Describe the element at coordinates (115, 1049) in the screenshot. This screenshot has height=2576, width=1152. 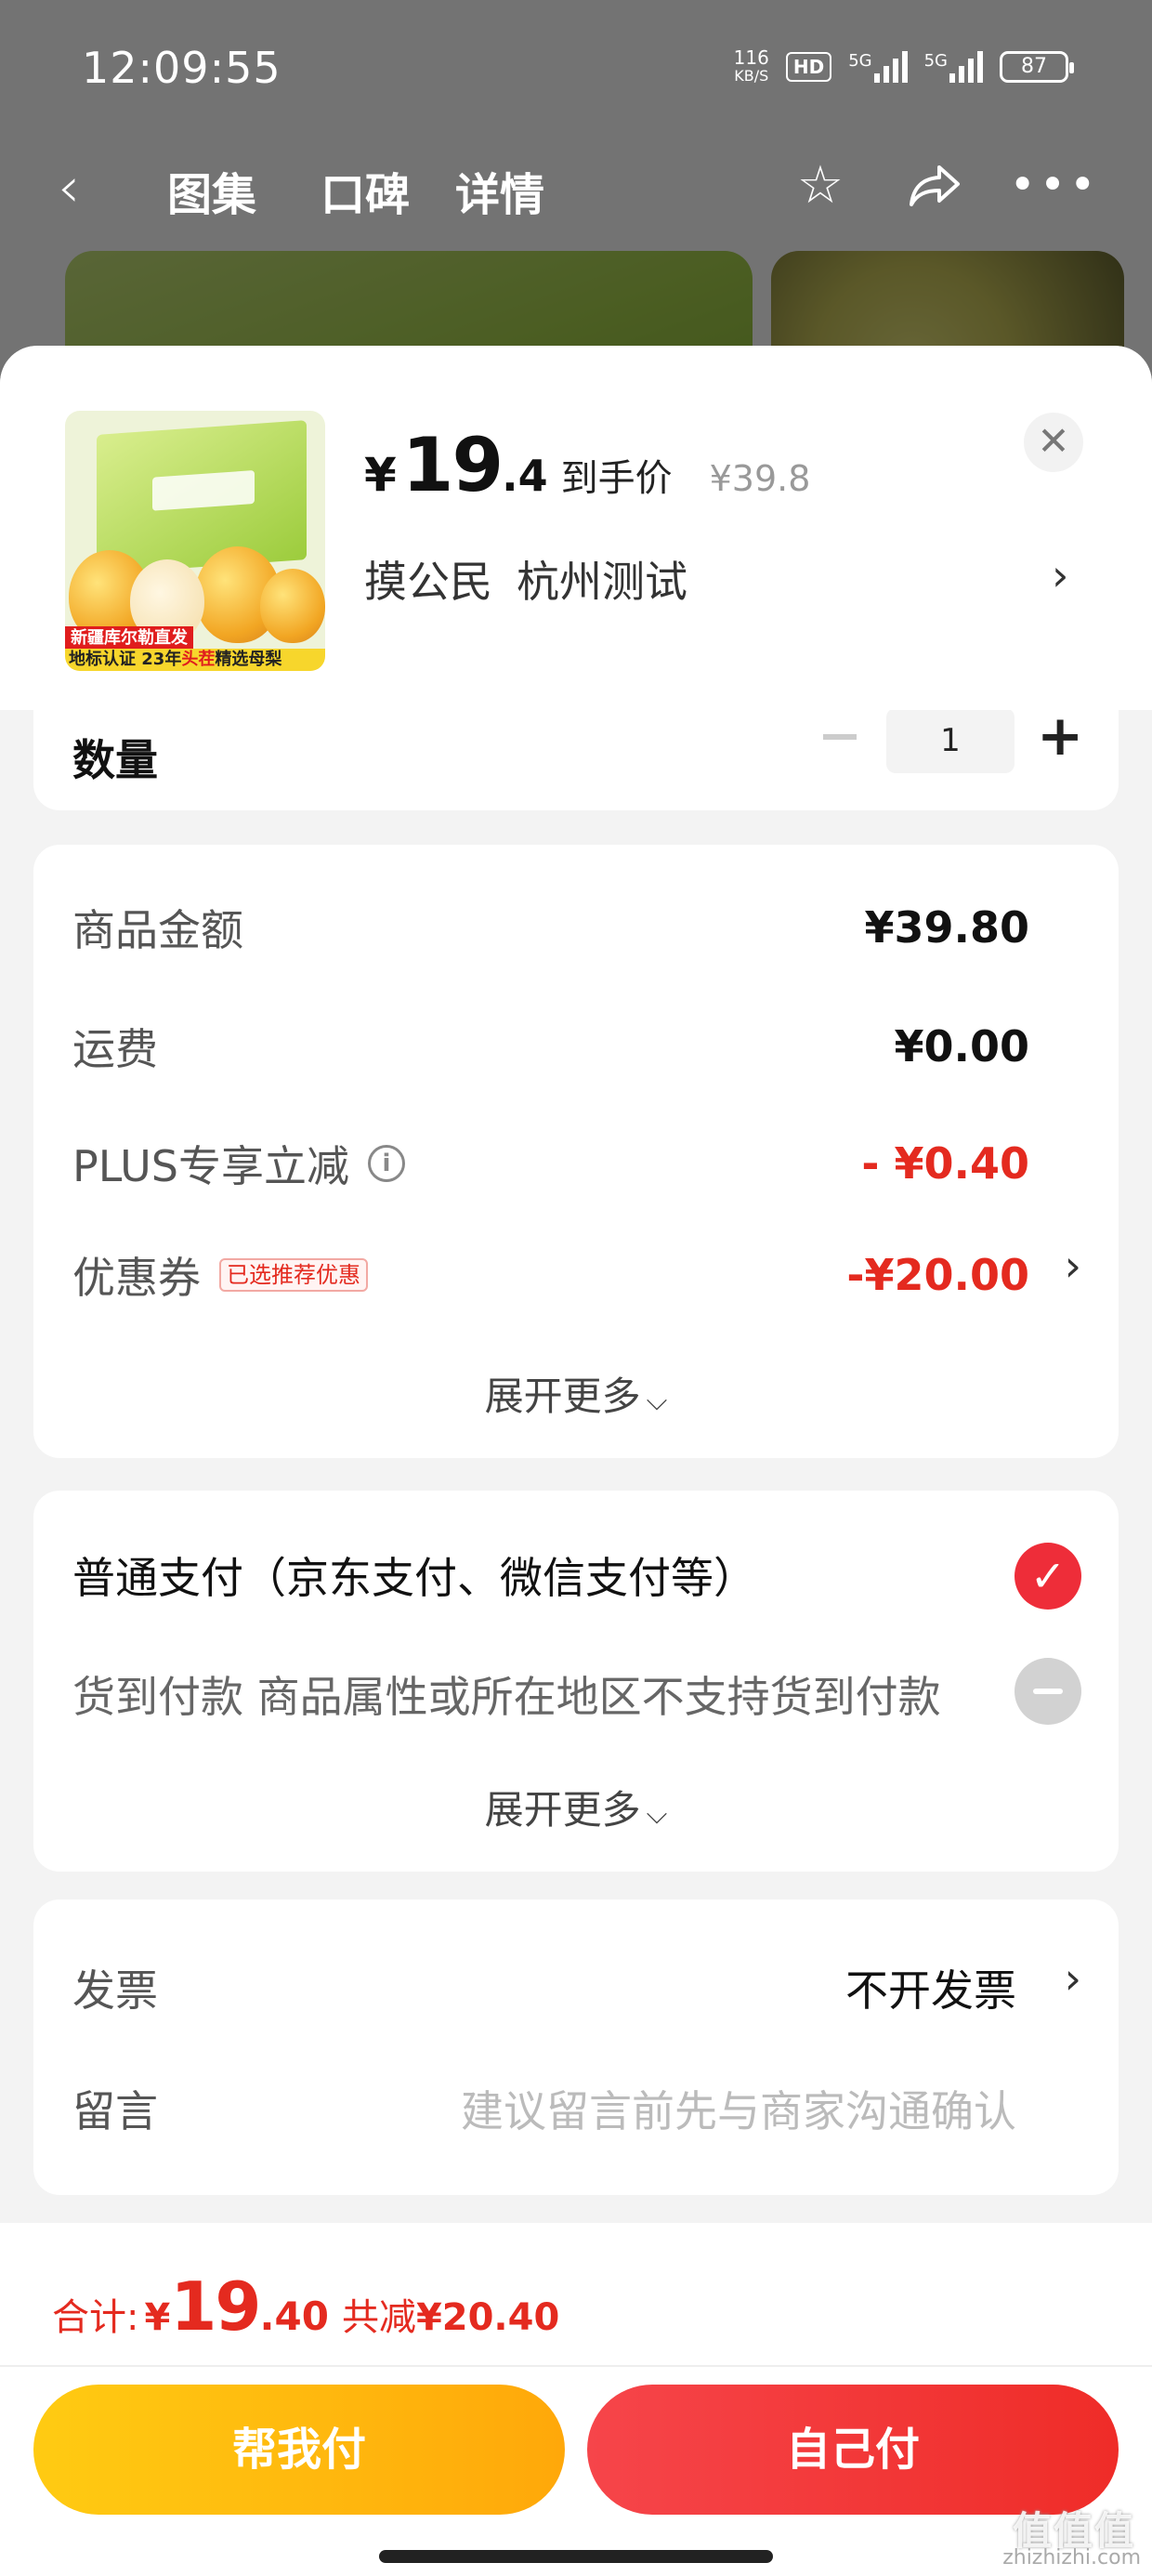
I see `shipping-label: 运费` at that location.